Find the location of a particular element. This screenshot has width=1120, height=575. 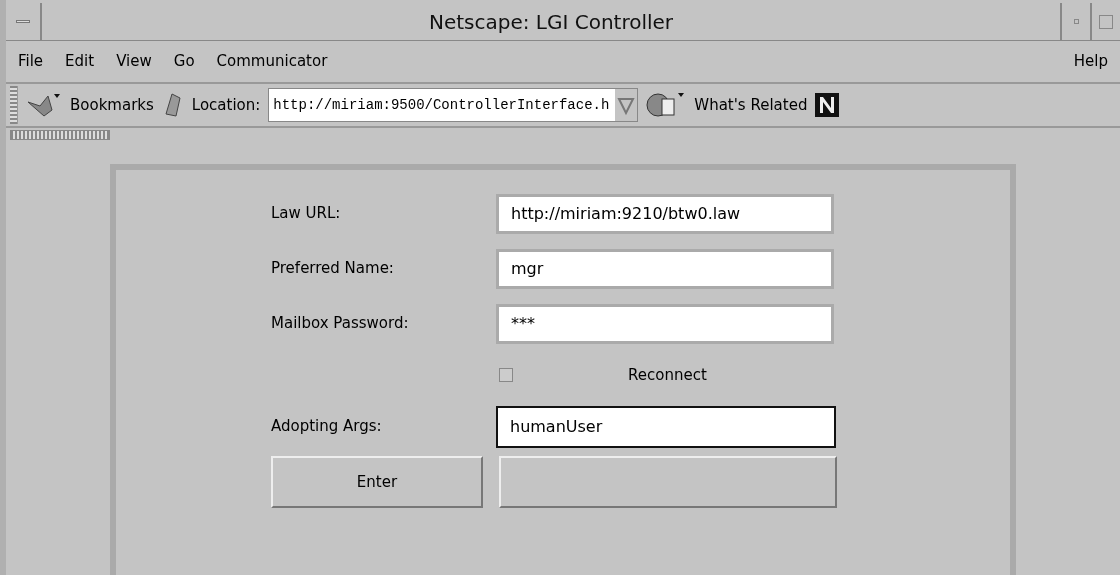

bookmarks-label: Bookmarks is located at coordinates (112, 105).